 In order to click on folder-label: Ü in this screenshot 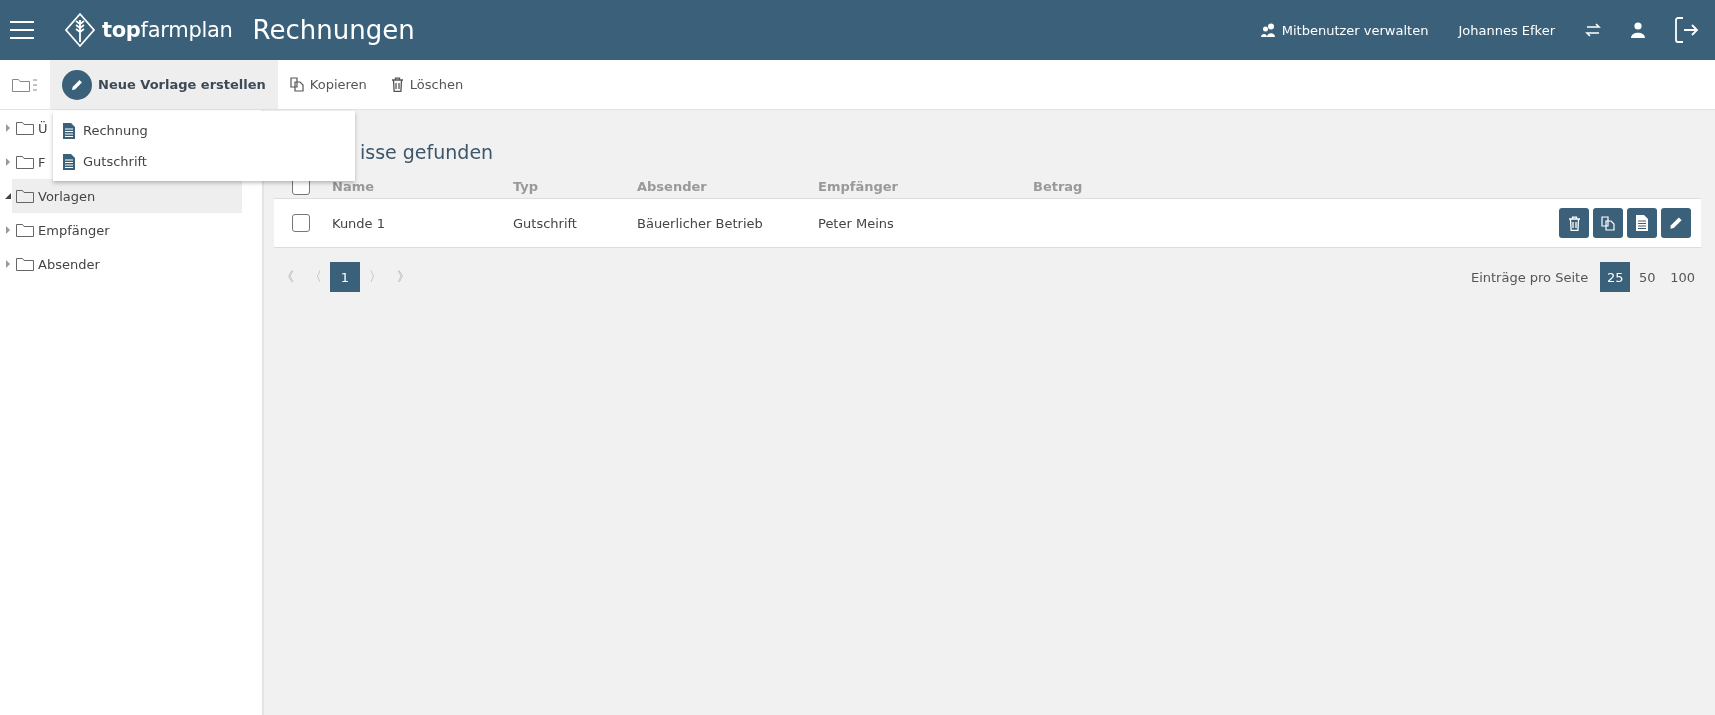, I will do `click(43, 128)`.